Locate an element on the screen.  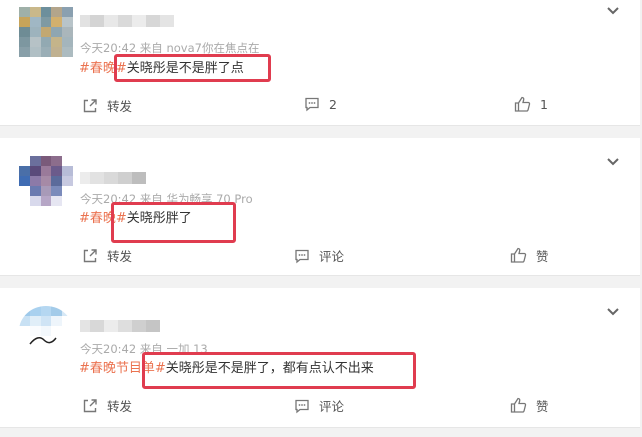
action-bar: 转发 2 1 is located at coordinates (320, 106).